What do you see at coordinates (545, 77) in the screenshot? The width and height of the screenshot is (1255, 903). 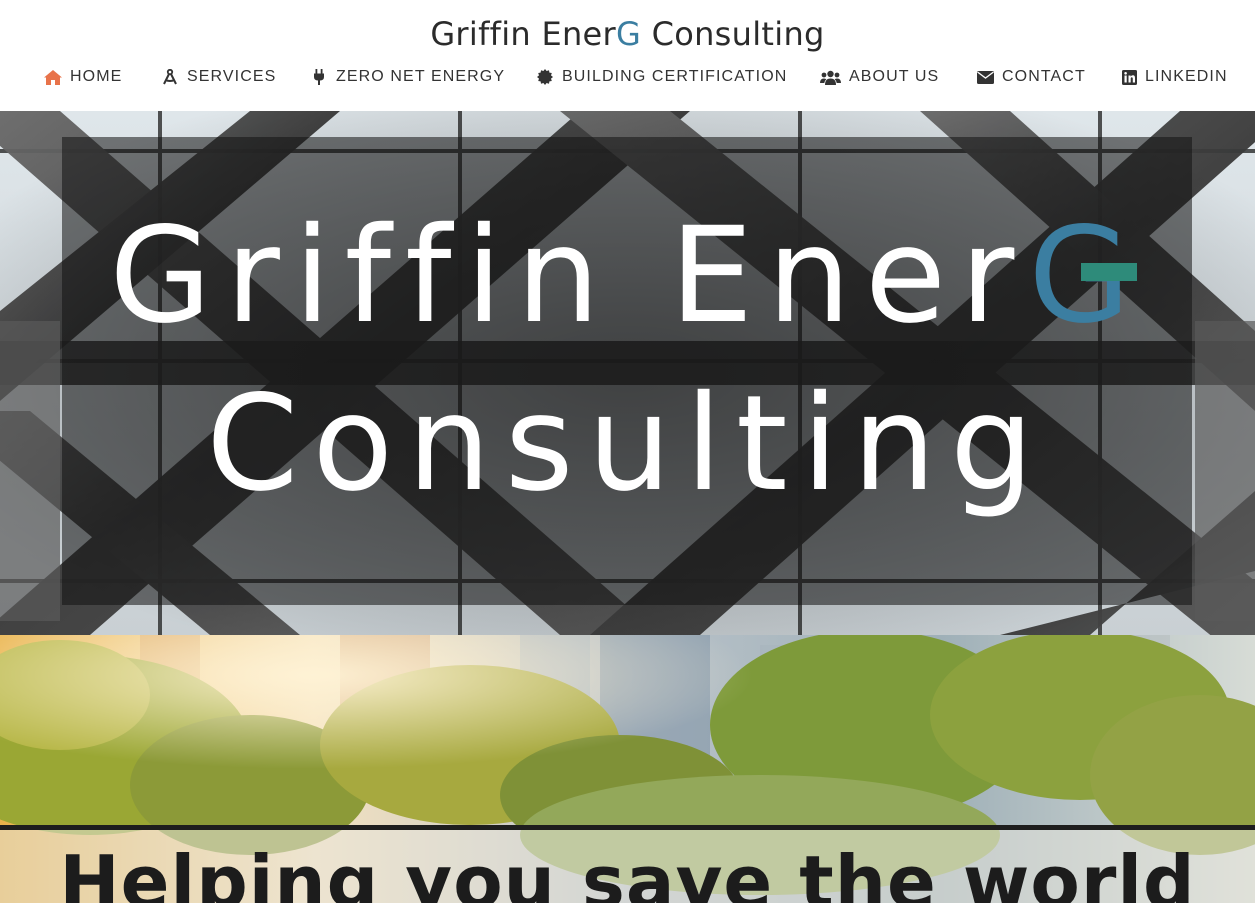 I see `certificate-icon` at bounding box center [545, 77].